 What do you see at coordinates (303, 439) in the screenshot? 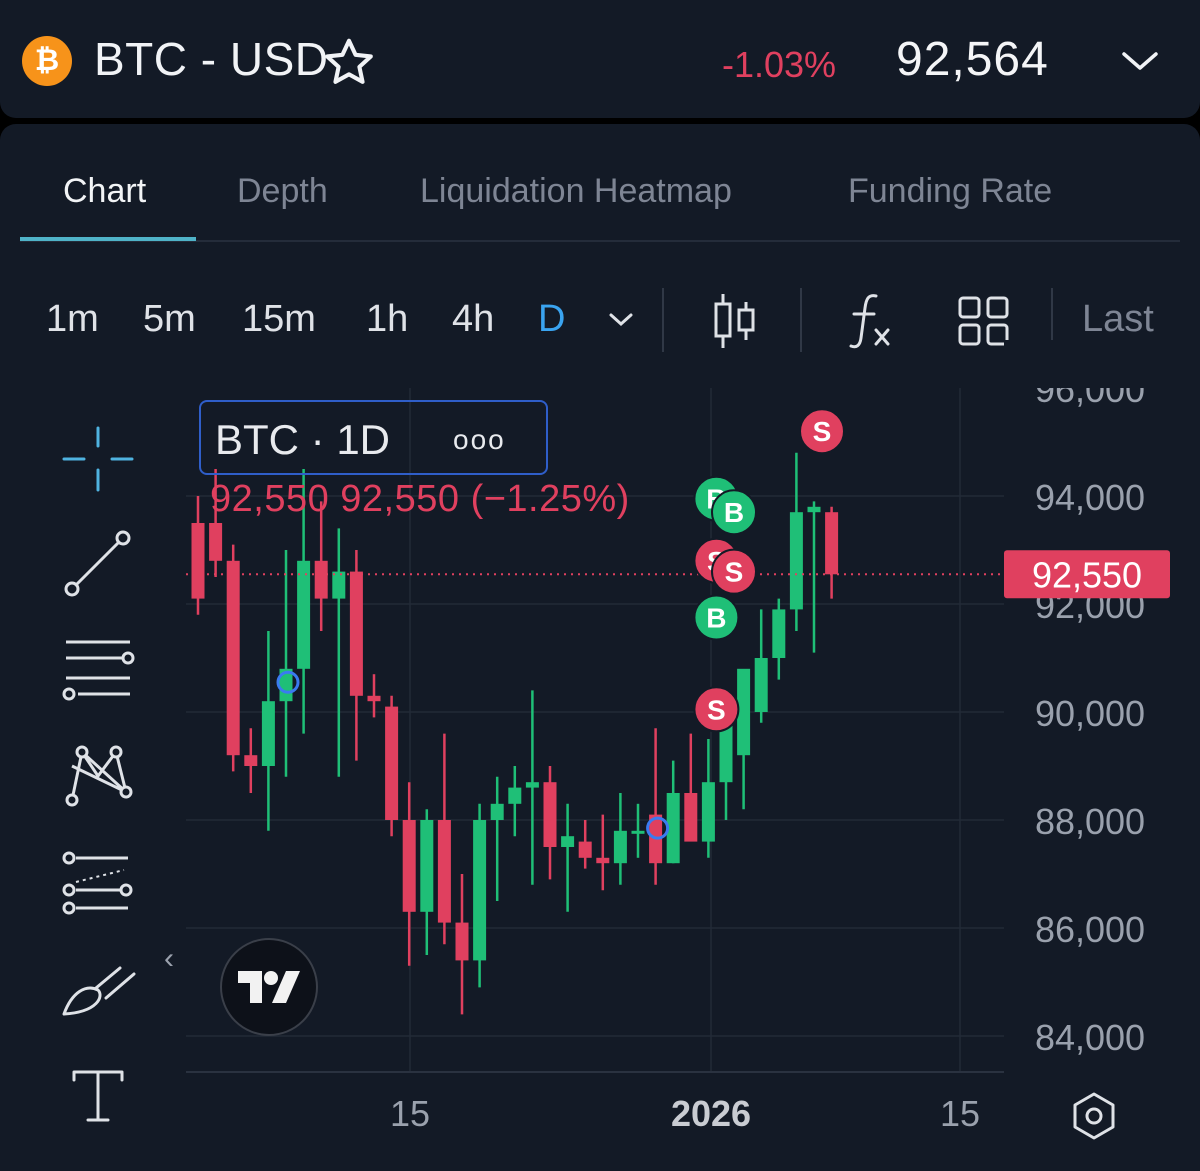
I see `legend-title: BTC · 1D` at bounding box center [303, 439].